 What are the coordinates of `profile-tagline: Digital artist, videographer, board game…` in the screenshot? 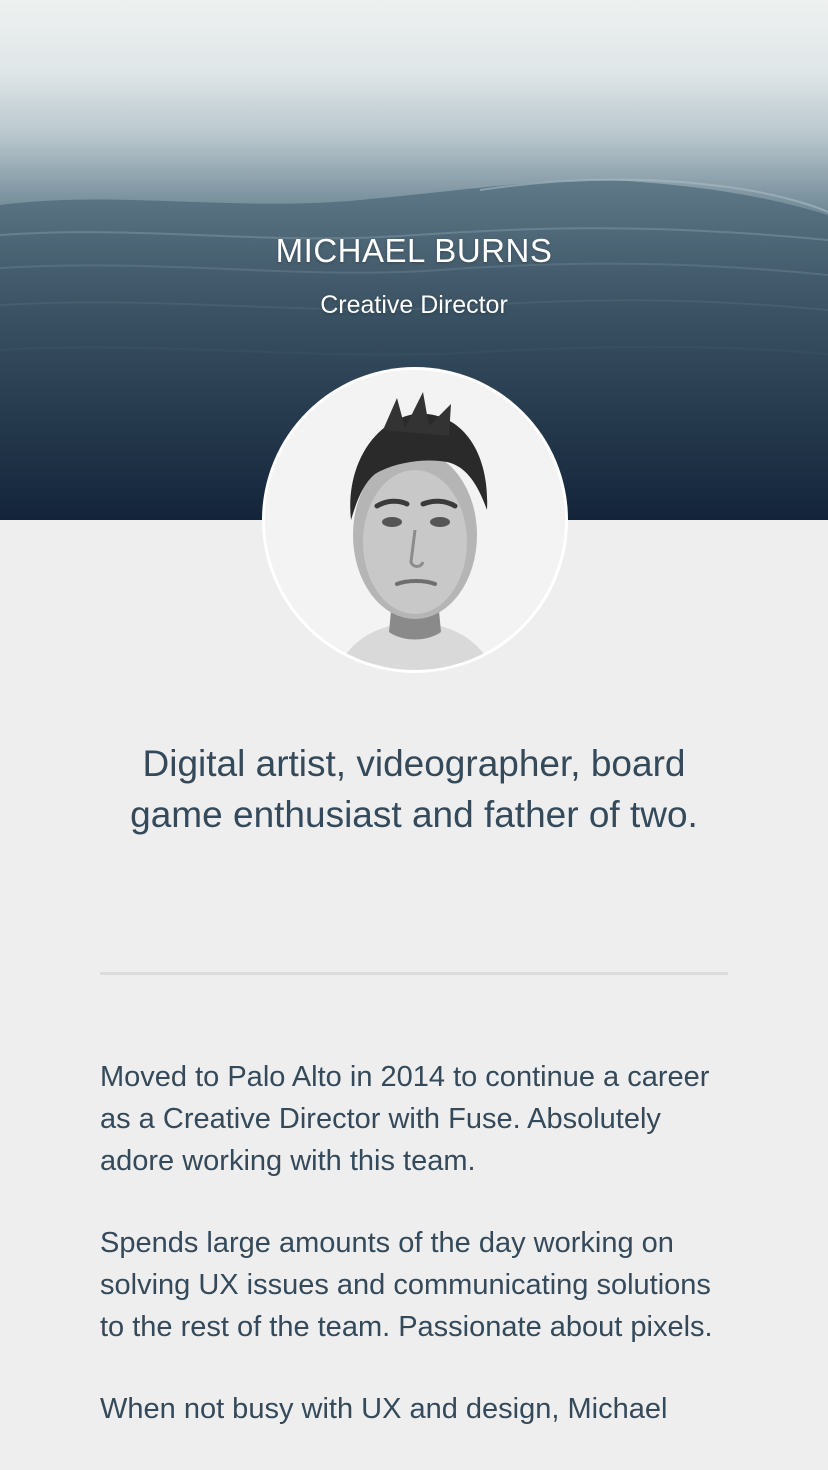 It's located at (414, 789).